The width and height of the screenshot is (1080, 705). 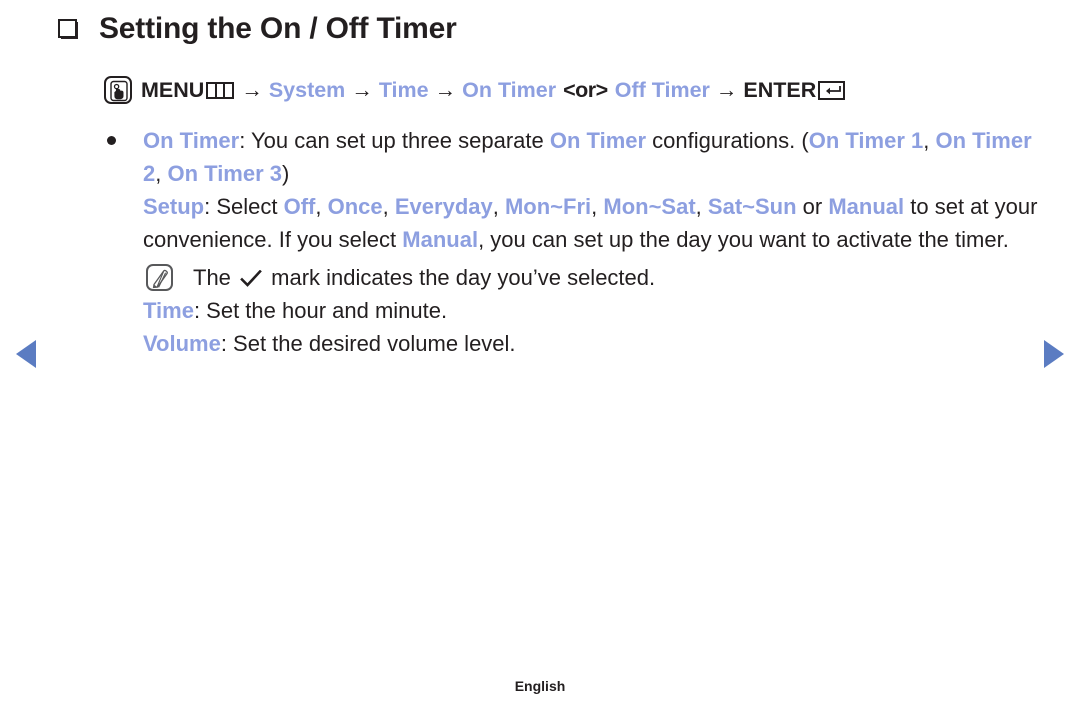 What do you see at coordinates (394, 140) in the screenshot?
I see `on-timer-text-1: : You can set up three separate` at bounding box center [394, 140].